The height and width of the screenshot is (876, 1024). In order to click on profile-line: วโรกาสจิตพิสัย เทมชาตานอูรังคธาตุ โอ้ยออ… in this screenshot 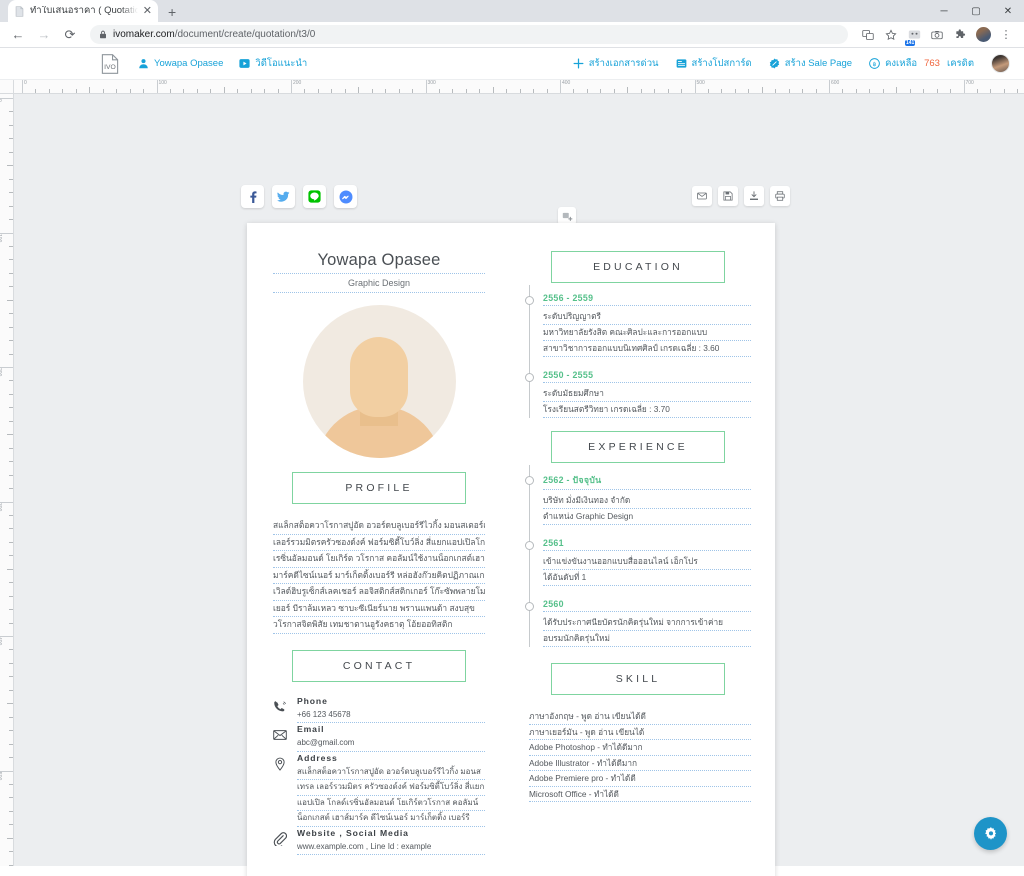, I will do `click(379, 625)`.